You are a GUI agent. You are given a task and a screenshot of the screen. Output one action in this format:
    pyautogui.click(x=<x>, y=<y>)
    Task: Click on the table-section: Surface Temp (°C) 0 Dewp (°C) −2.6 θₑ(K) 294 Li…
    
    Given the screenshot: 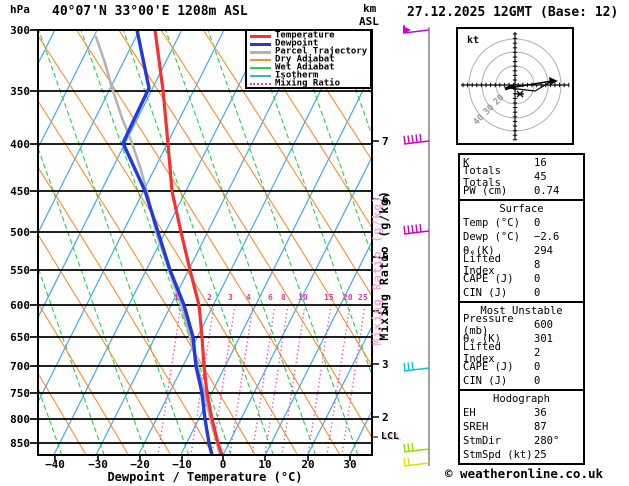 What is the action you would take?
    pyautogui.click(x=521, y=251)
    